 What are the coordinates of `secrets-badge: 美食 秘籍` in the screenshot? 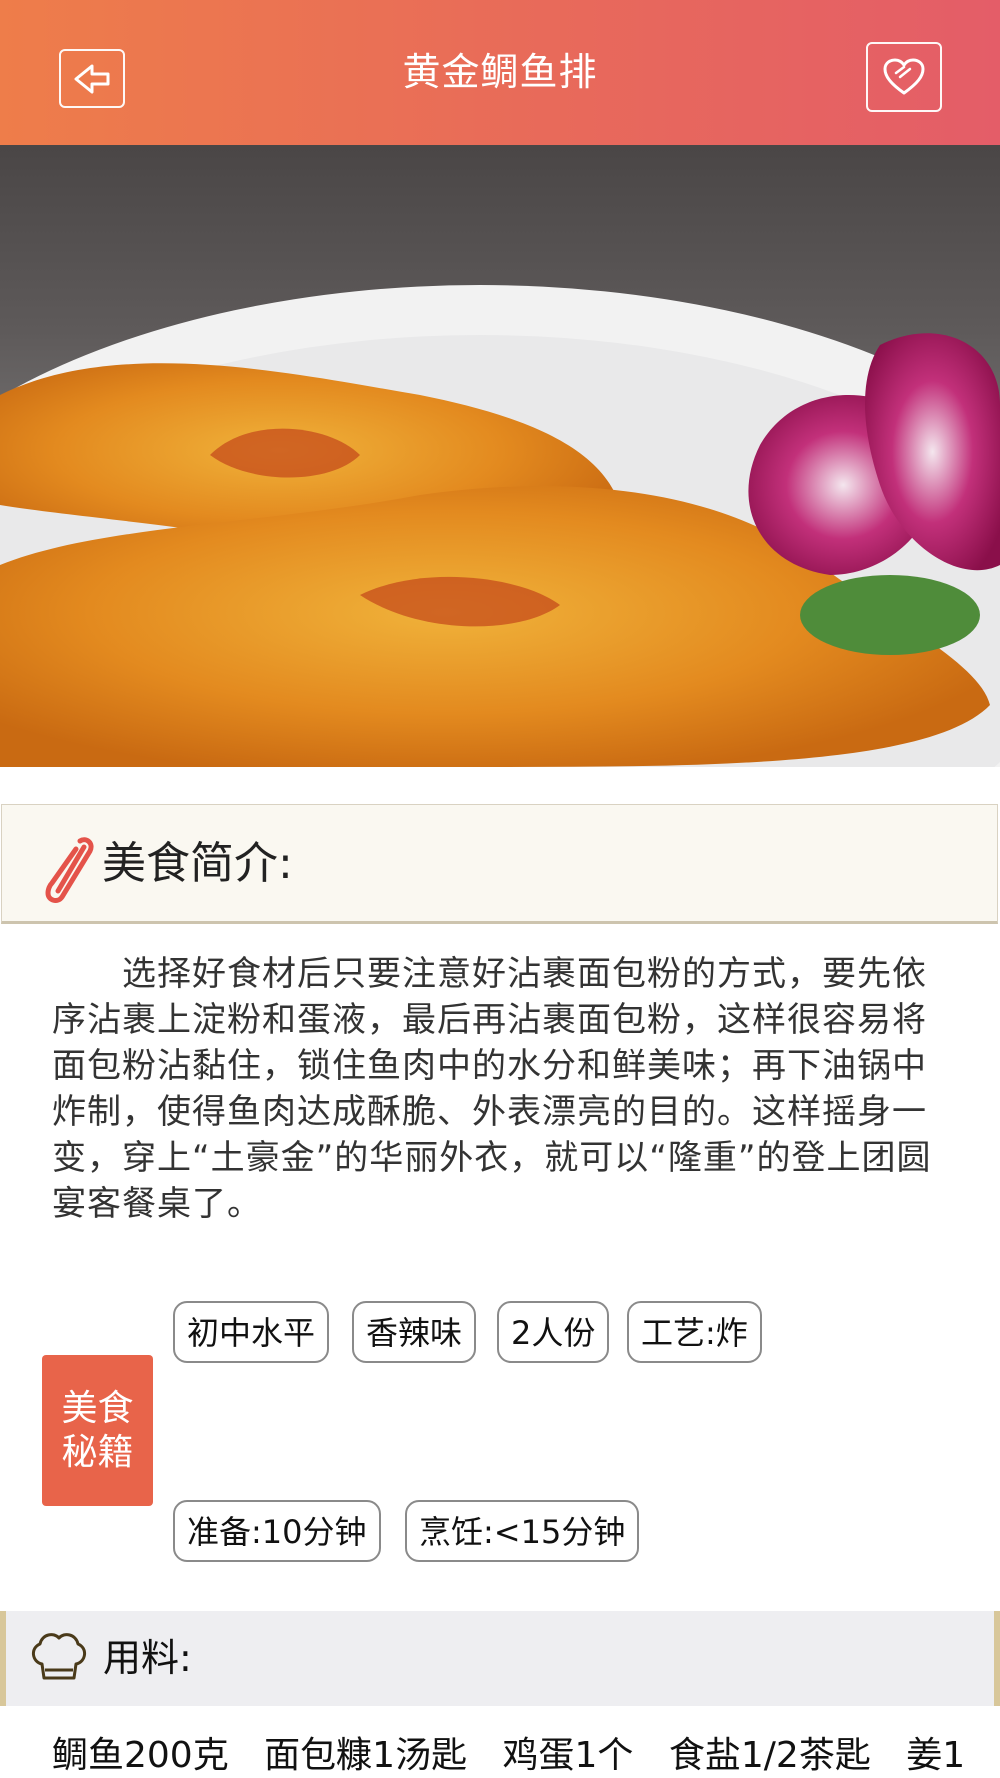 It's located at (97, 1430).